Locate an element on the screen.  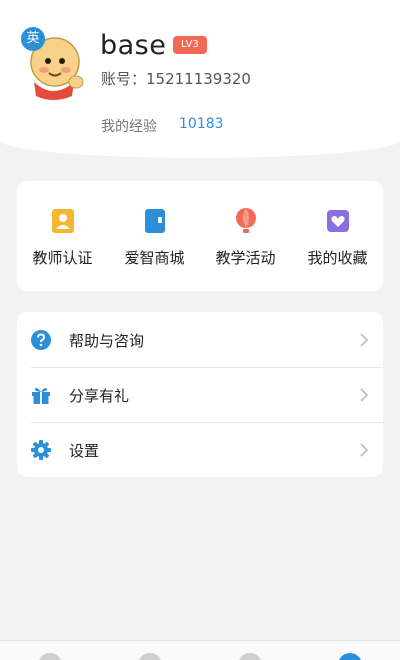
menu-item-label: 设置 is located at coordinates (84, 451).